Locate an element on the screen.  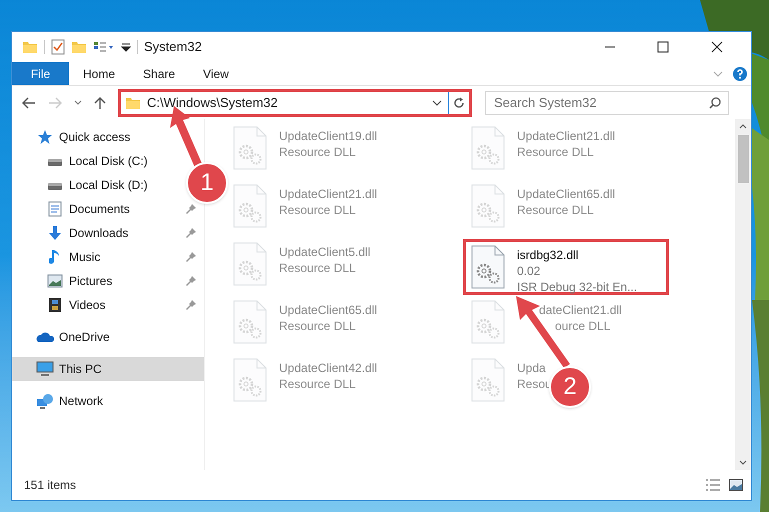
file-name: isrdbg32.dll is located at coordinates (547, 255).